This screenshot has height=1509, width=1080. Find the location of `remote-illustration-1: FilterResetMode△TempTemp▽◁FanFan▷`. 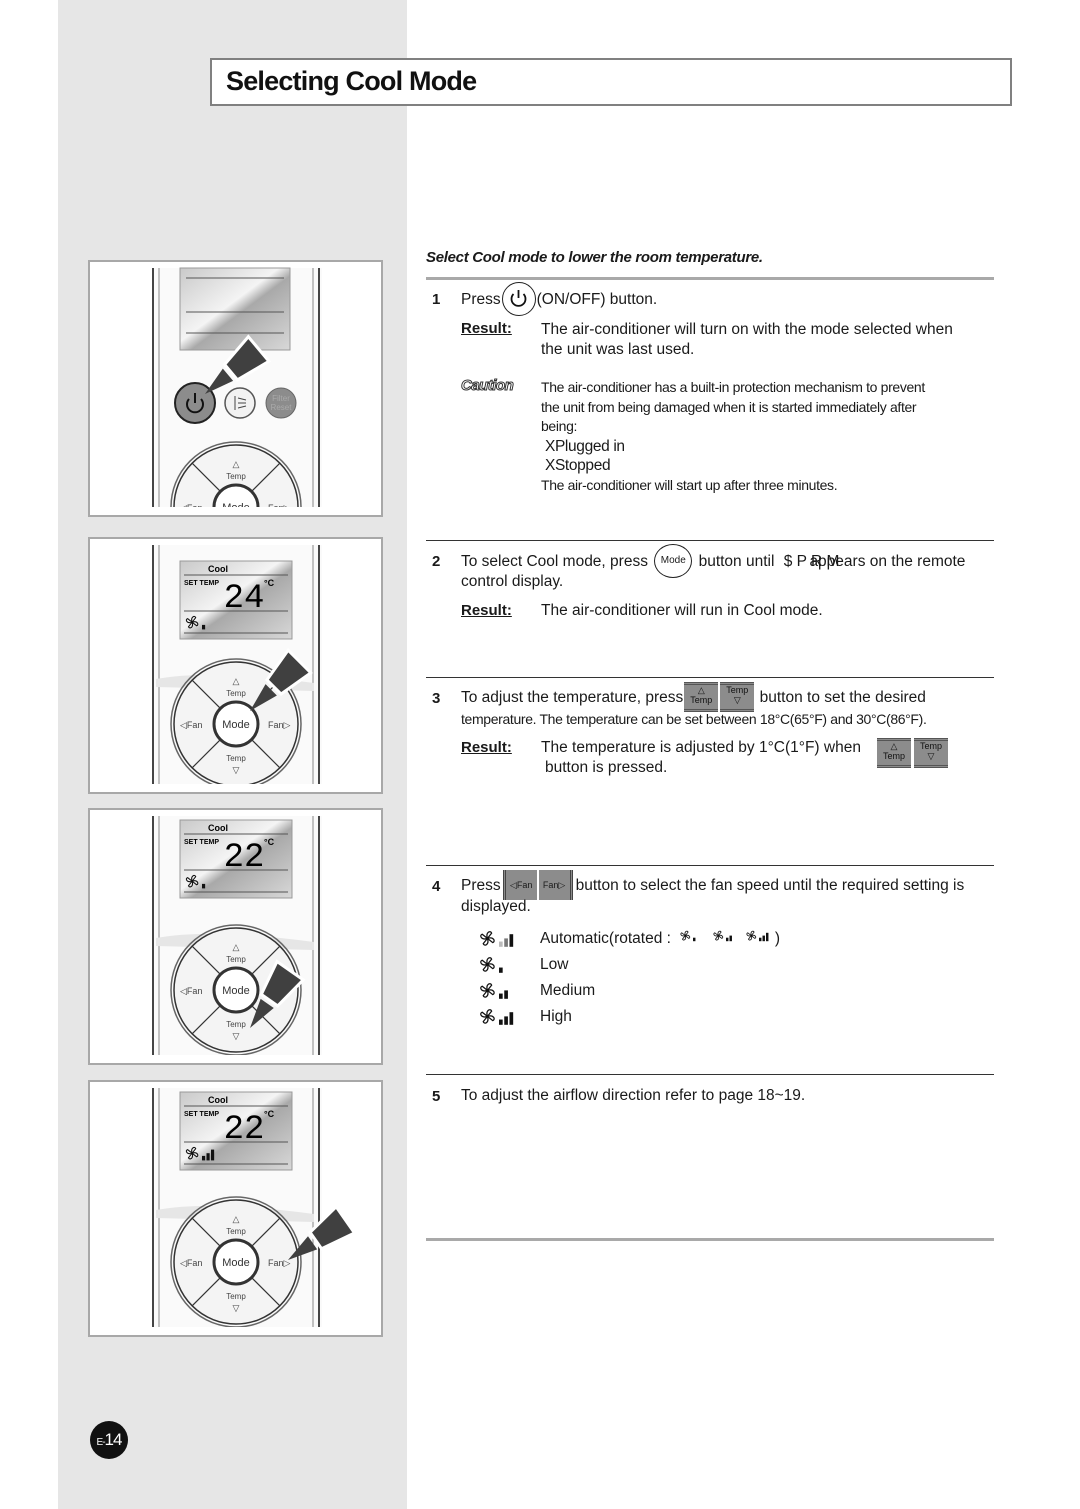

remote-illustration-1: FilterResetMode△TempTemp▽◁FanFan▷ is located at coordinates (235, 388).